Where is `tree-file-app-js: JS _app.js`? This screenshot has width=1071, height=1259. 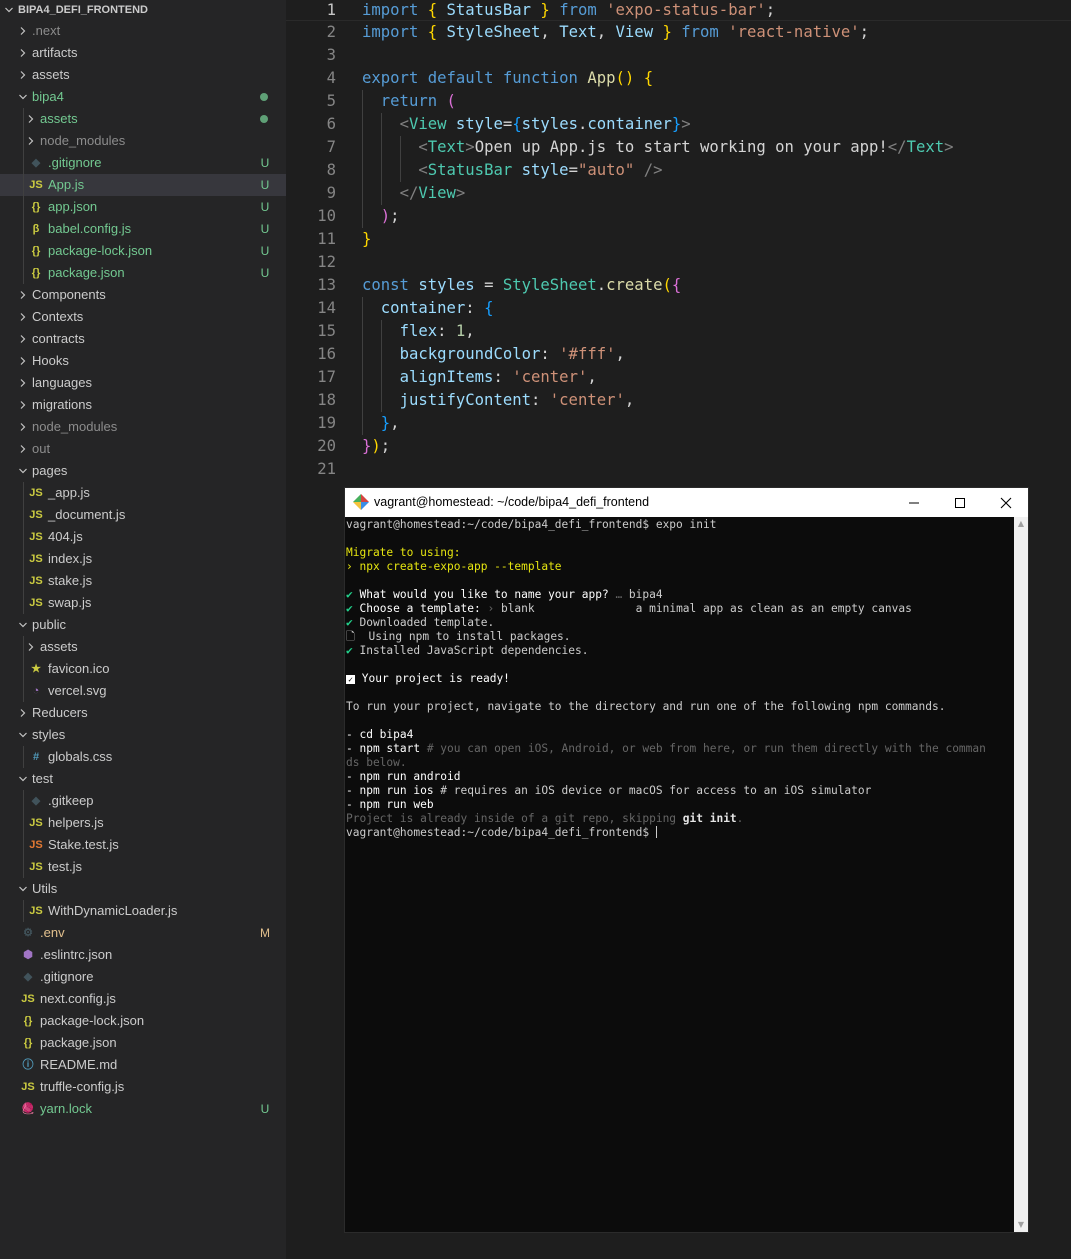 tree-file-app-js: JS _app.js is located at coordinates (143, 493).